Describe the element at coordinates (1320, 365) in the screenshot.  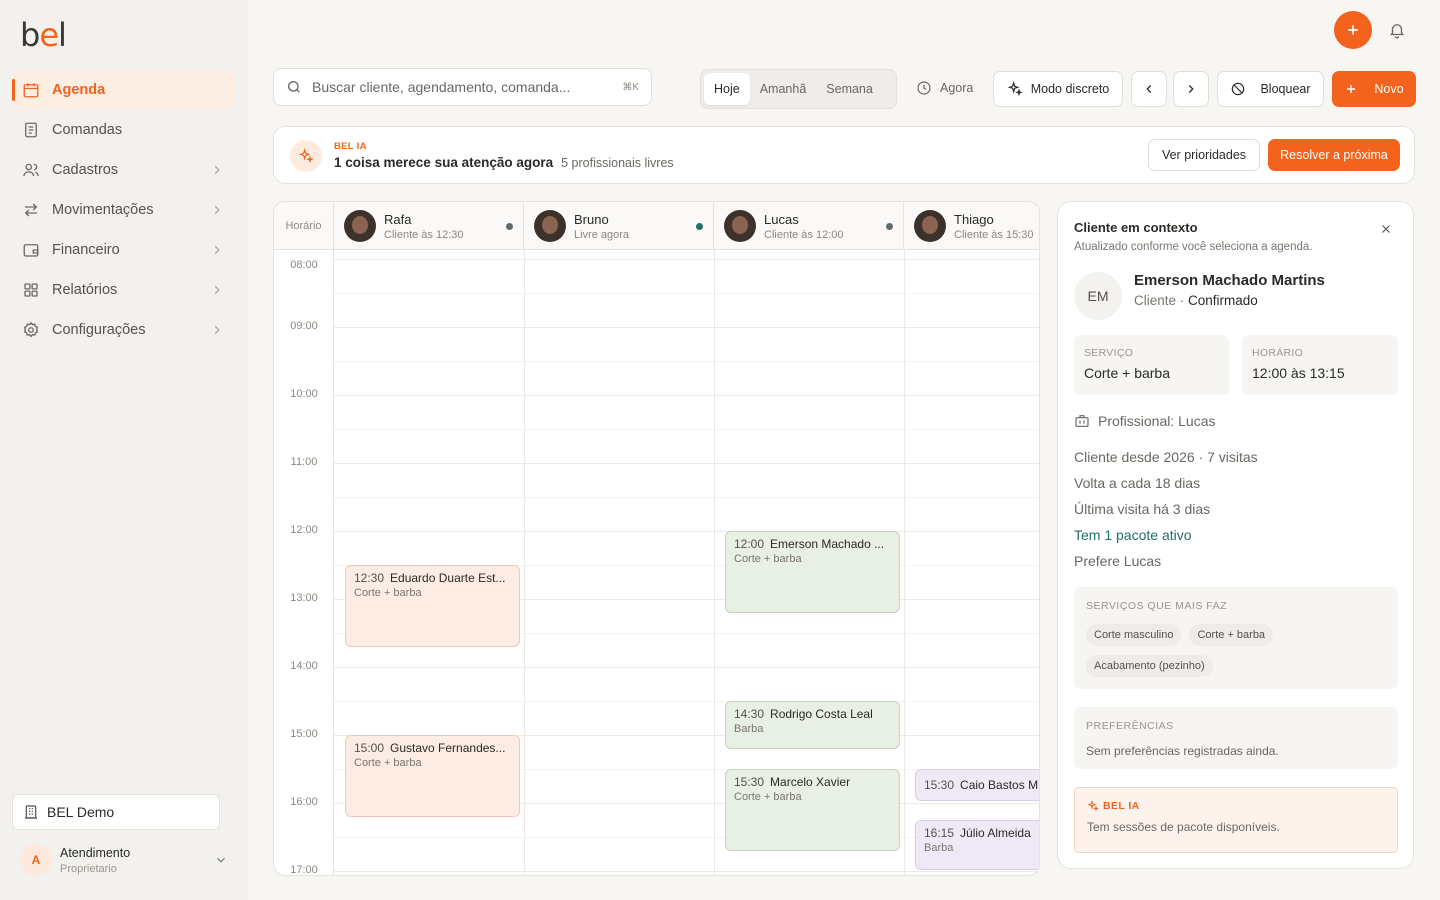
I see `time-info: HORÁRIO 12:00 às 13:15` at that location.